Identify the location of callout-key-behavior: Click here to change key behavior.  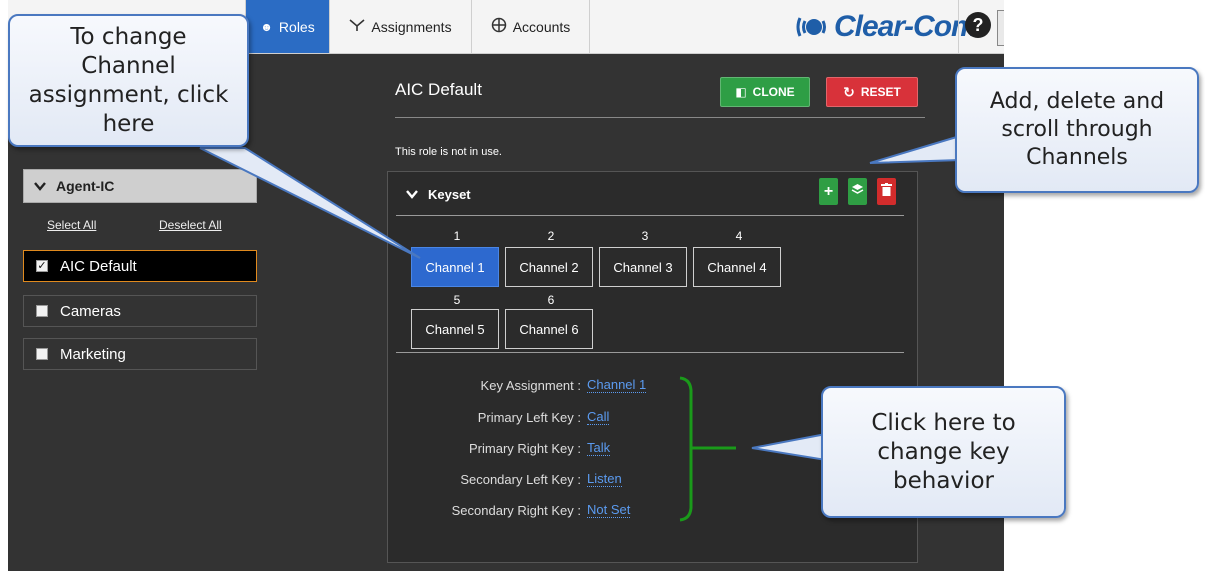
(943, 452).